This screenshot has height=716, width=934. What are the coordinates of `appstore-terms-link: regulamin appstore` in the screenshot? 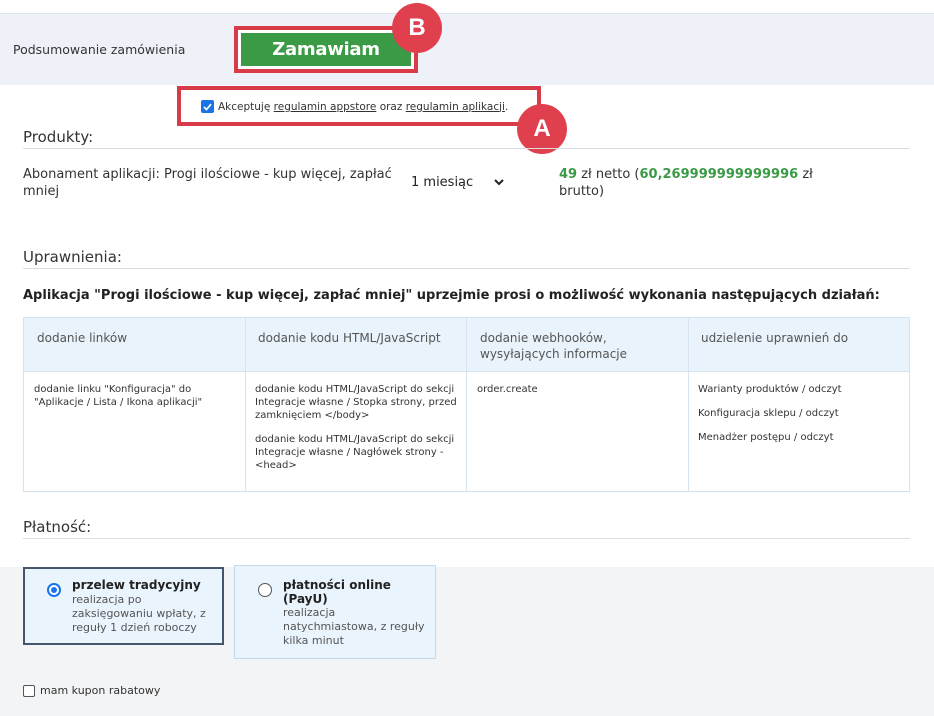 It's located at (325, 107).